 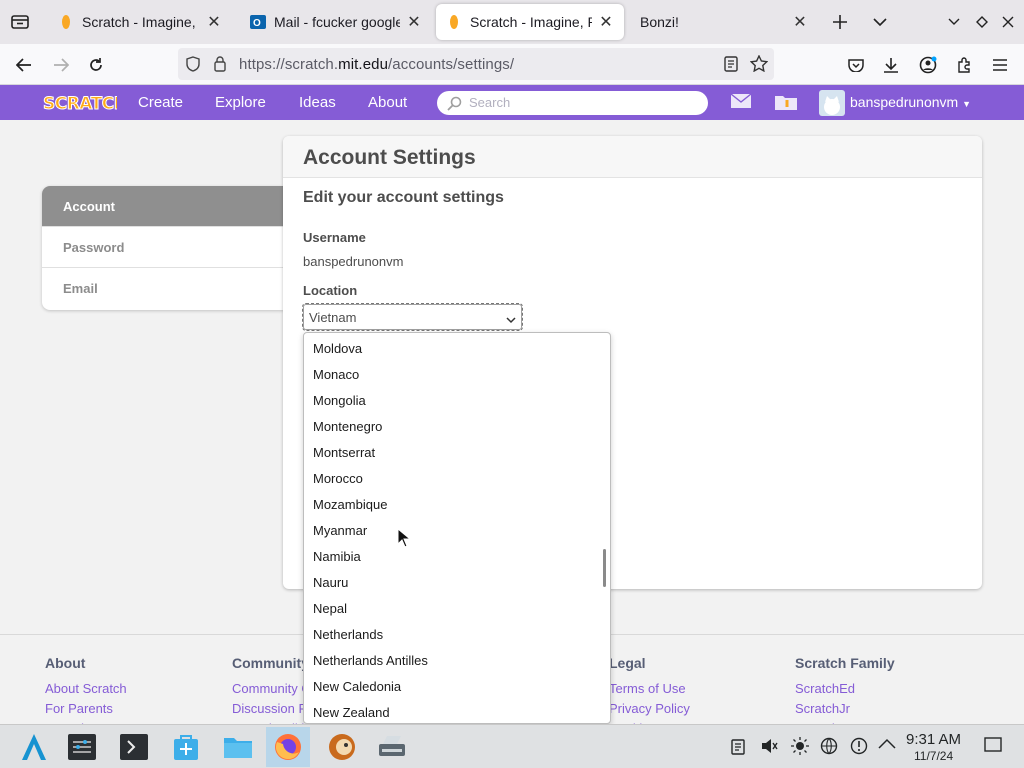 I want to click on nav-create: Create, so click(x=160, y=102).